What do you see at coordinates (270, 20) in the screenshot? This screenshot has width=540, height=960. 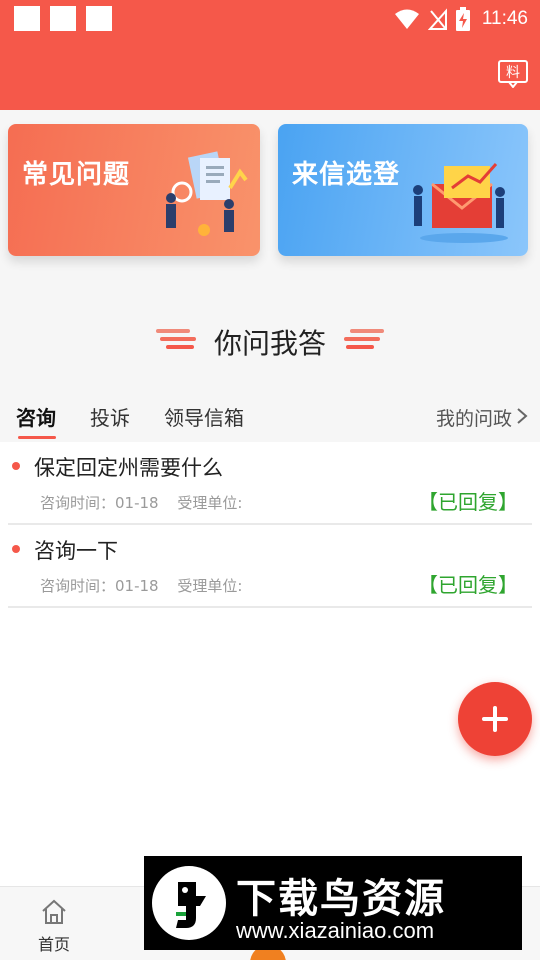 I see `status-bar: 11:46` at bounding box center [270, 20].